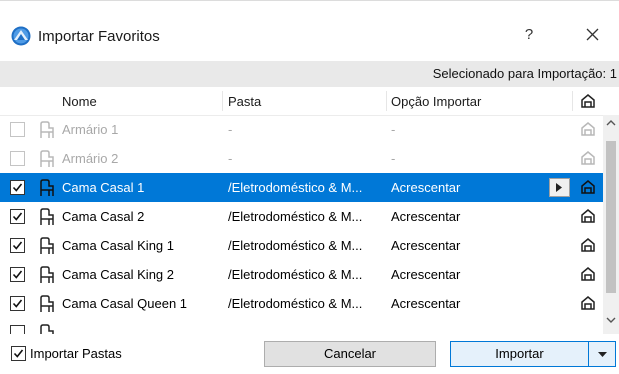 The width and height of the screenshot is (619, 374). I want to click on import-button: Importar, so click(519, 354).